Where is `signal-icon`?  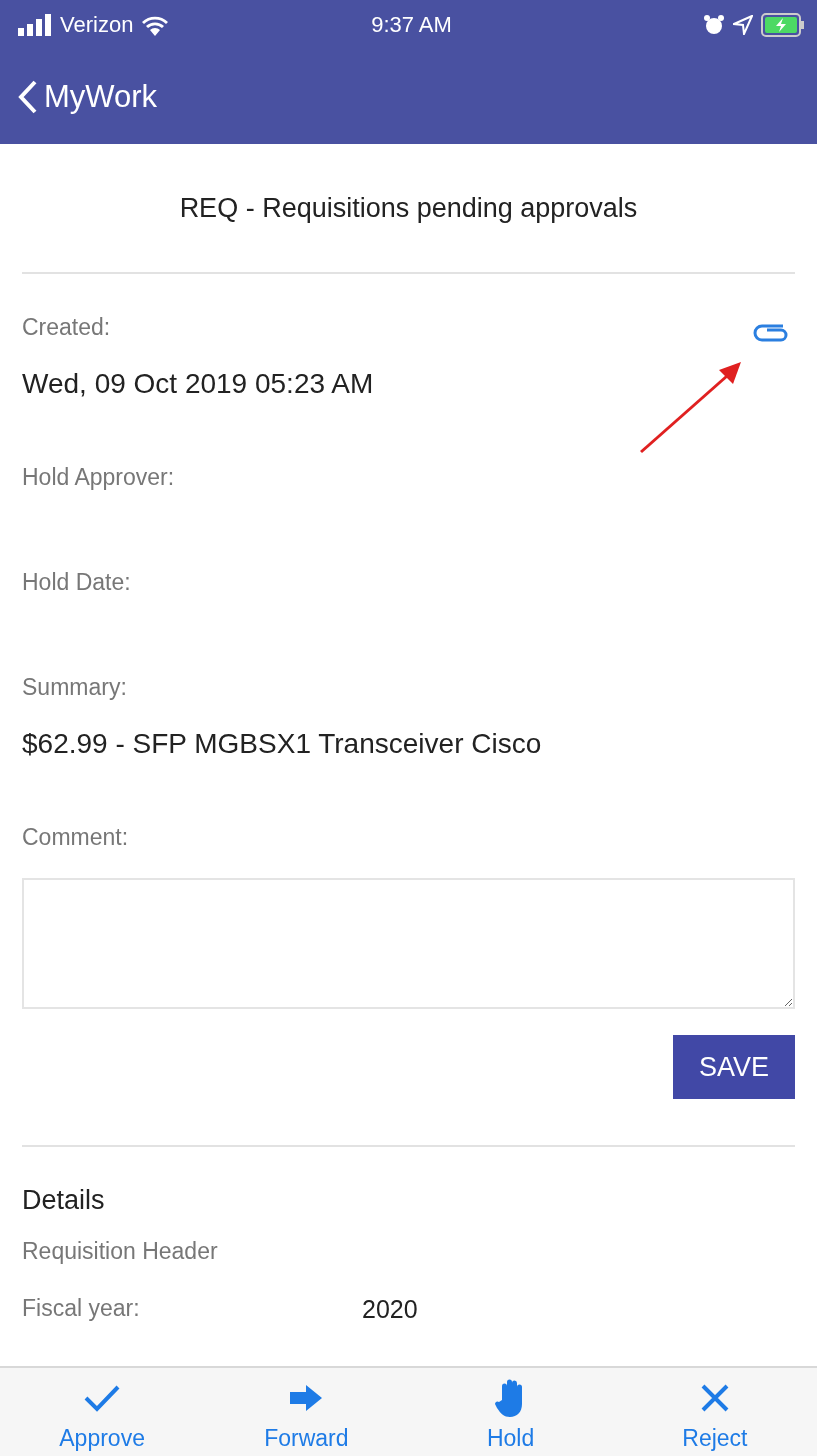
signal-icon is located at coordinates (35, 25).